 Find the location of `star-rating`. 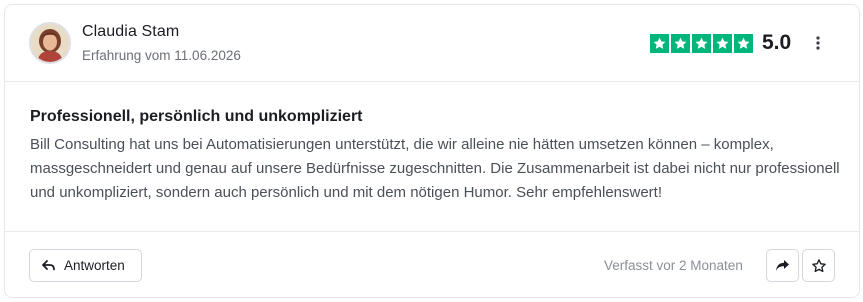

star-rating is located at coordinates (701, 43).